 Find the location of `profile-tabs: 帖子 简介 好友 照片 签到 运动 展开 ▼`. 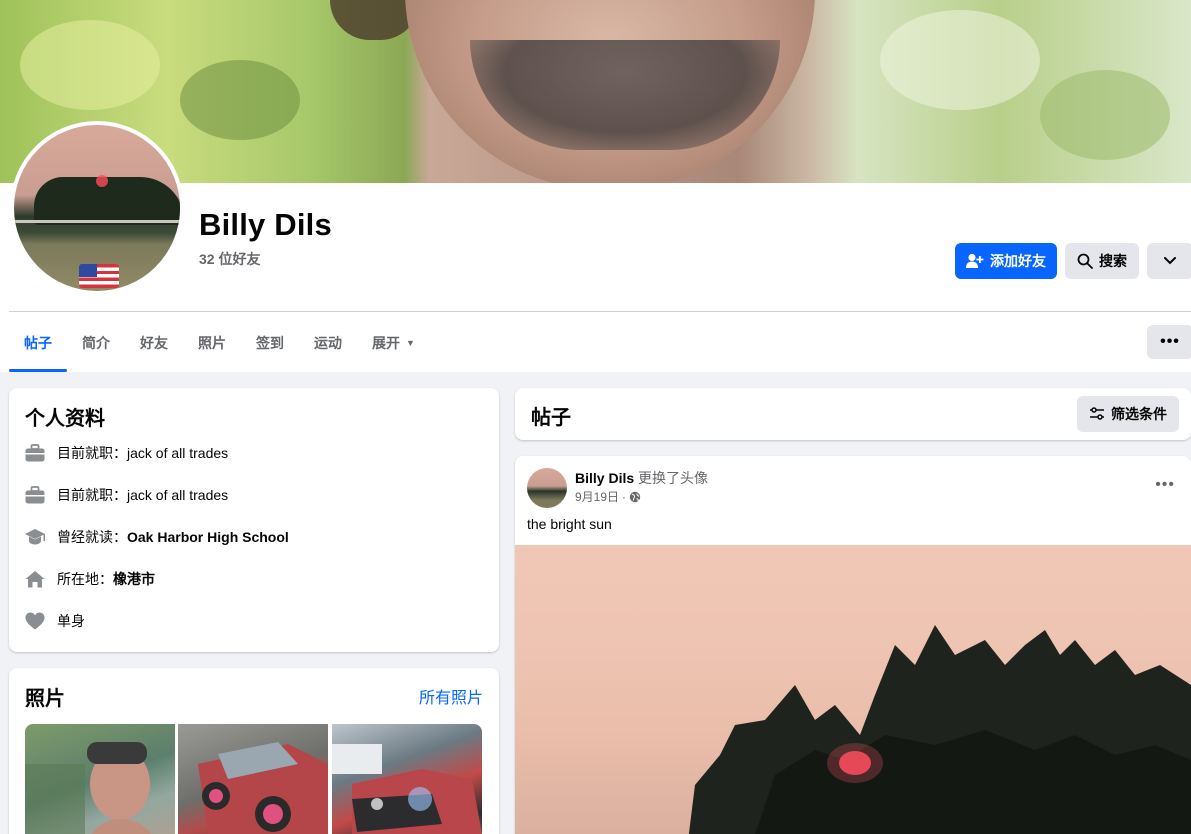

profile-tabs: 帖子 简介 好友 照片 签到 运动 展开 ▼ is located at coordinates (219, 342).